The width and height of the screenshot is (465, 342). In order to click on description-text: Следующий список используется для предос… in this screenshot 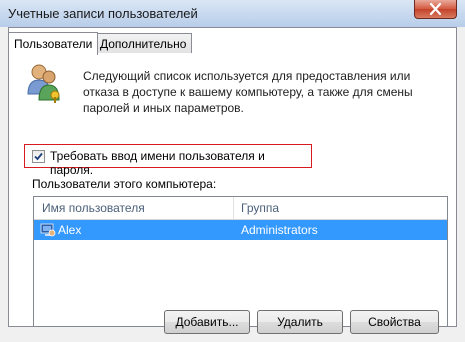, I will do `click(248, 92)`.